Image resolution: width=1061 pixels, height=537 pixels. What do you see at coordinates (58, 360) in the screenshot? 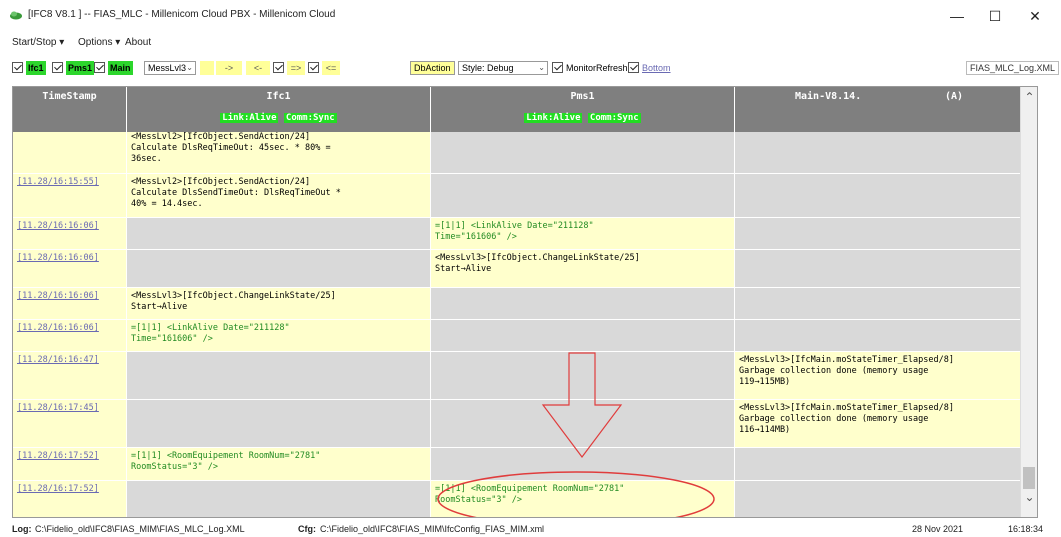
I see `timestamp-link: [11.28/16:16:47]` at bounding box center [58, 360].